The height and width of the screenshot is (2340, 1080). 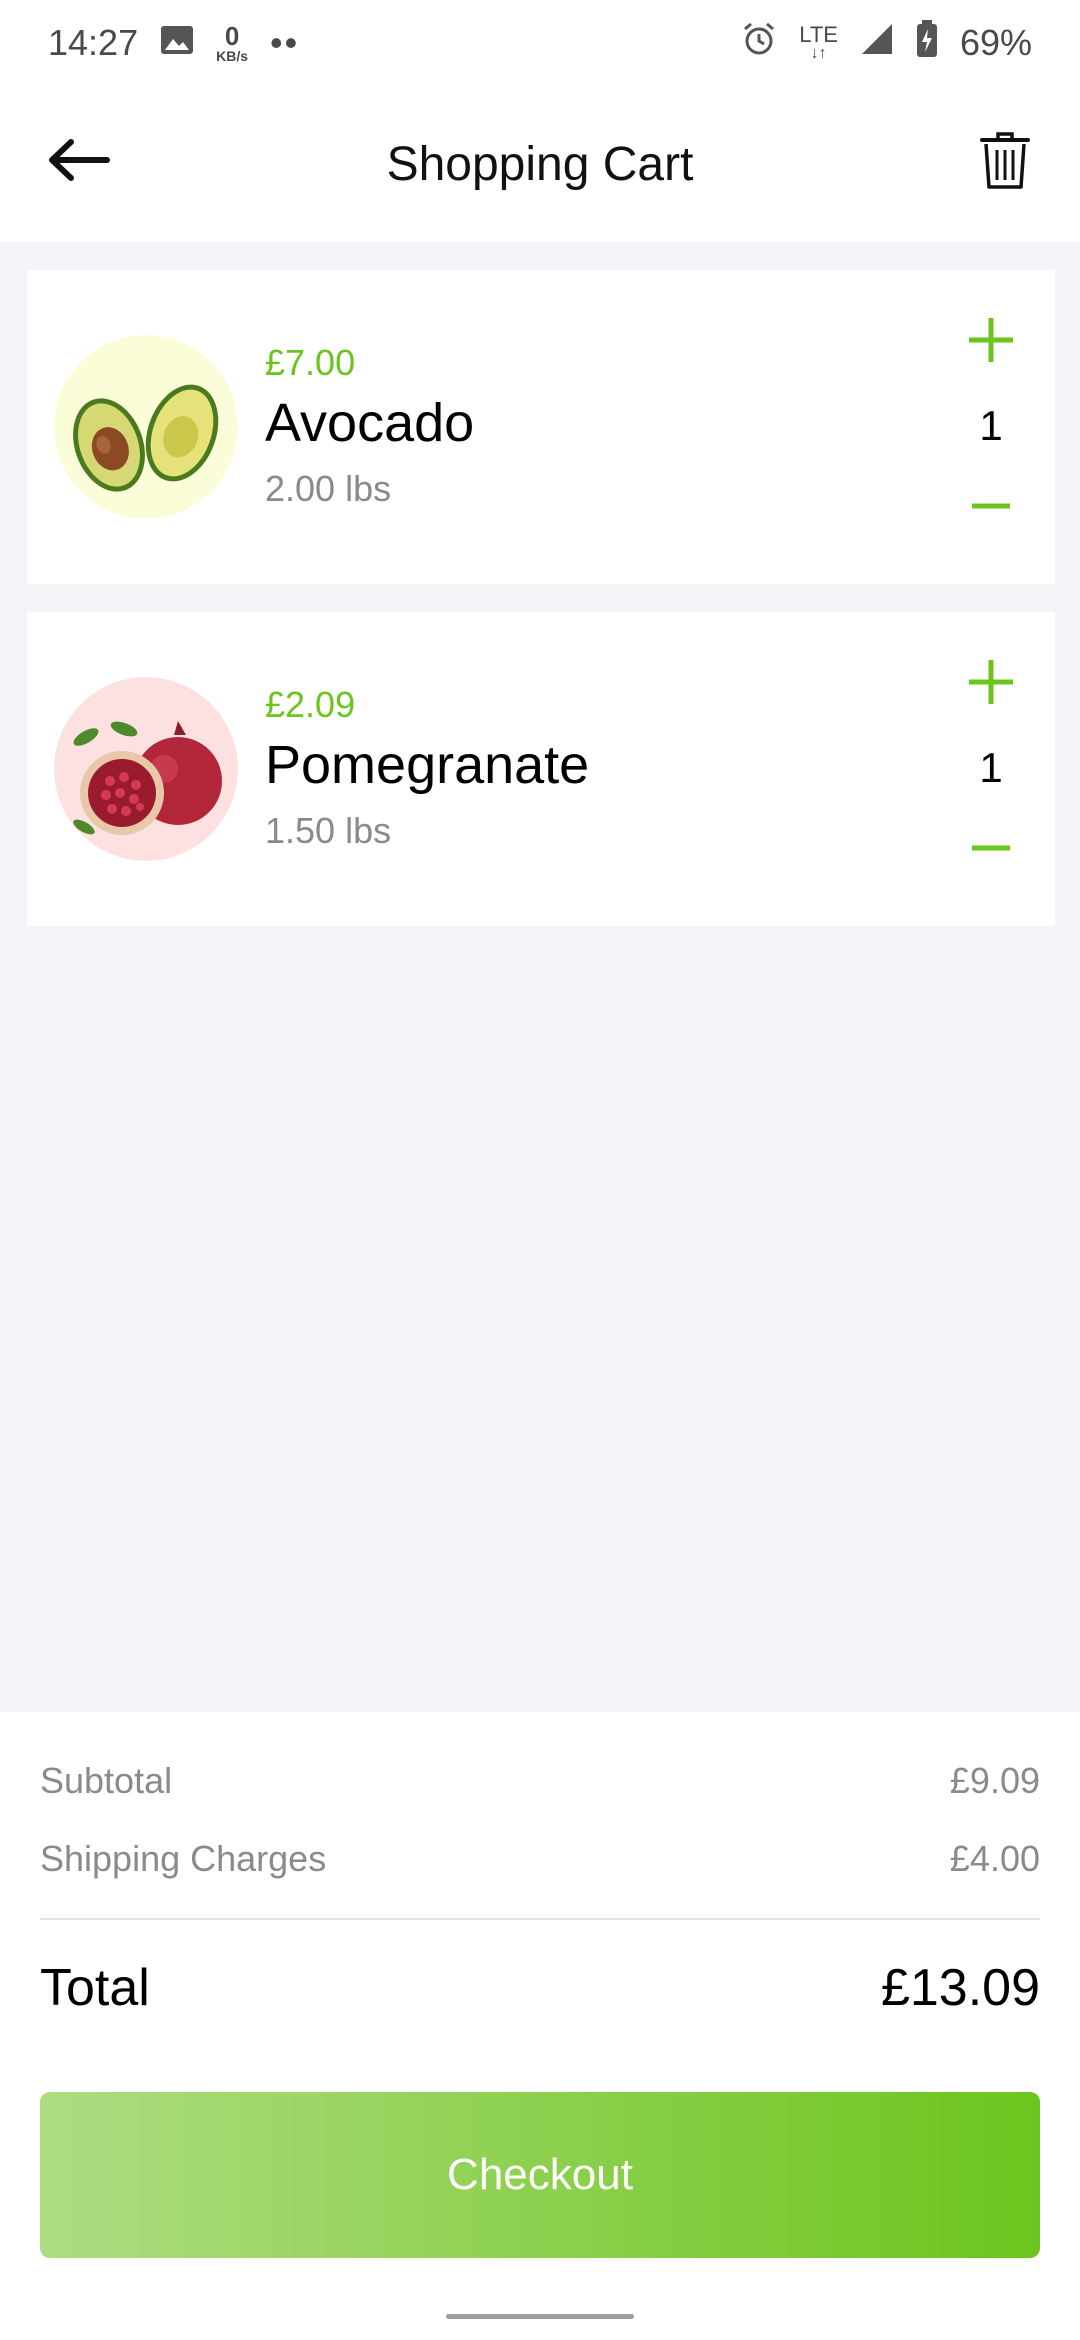 What do you see at coordinates (146, 769) in the screenshot?
I see `pomegranate-image` at bounding box center [146, 769].